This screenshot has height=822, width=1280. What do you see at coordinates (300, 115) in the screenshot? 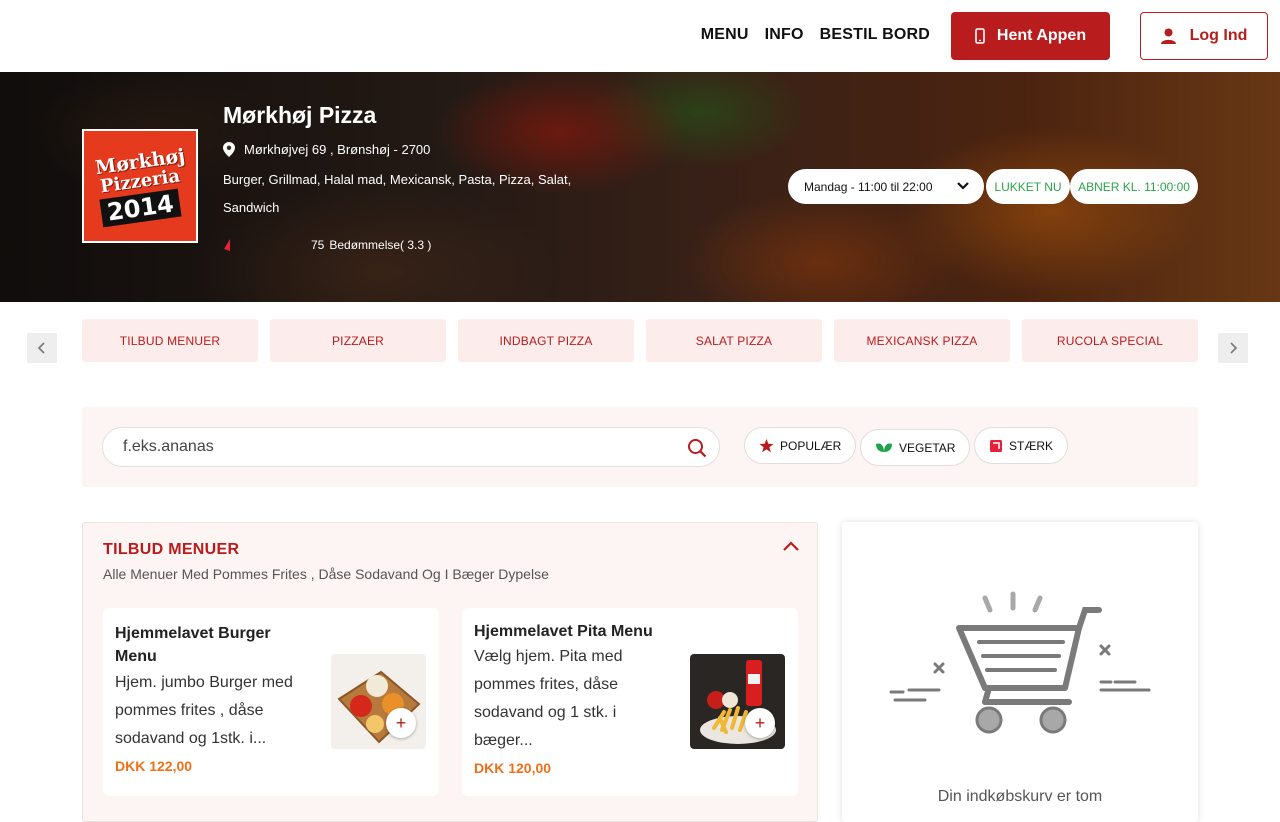
I see `restaurant-name: Mørkhøj Pizza` at bounding box center [300, 115].